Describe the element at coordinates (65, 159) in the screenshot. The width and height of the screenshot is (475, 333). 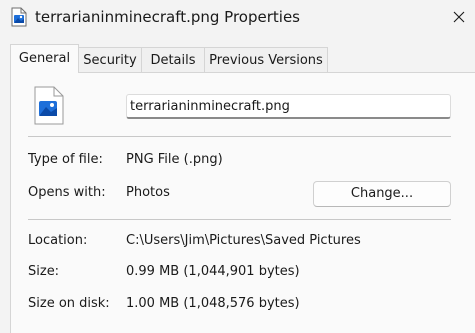
I see `type-of-file-label: Type of file:` at that location.